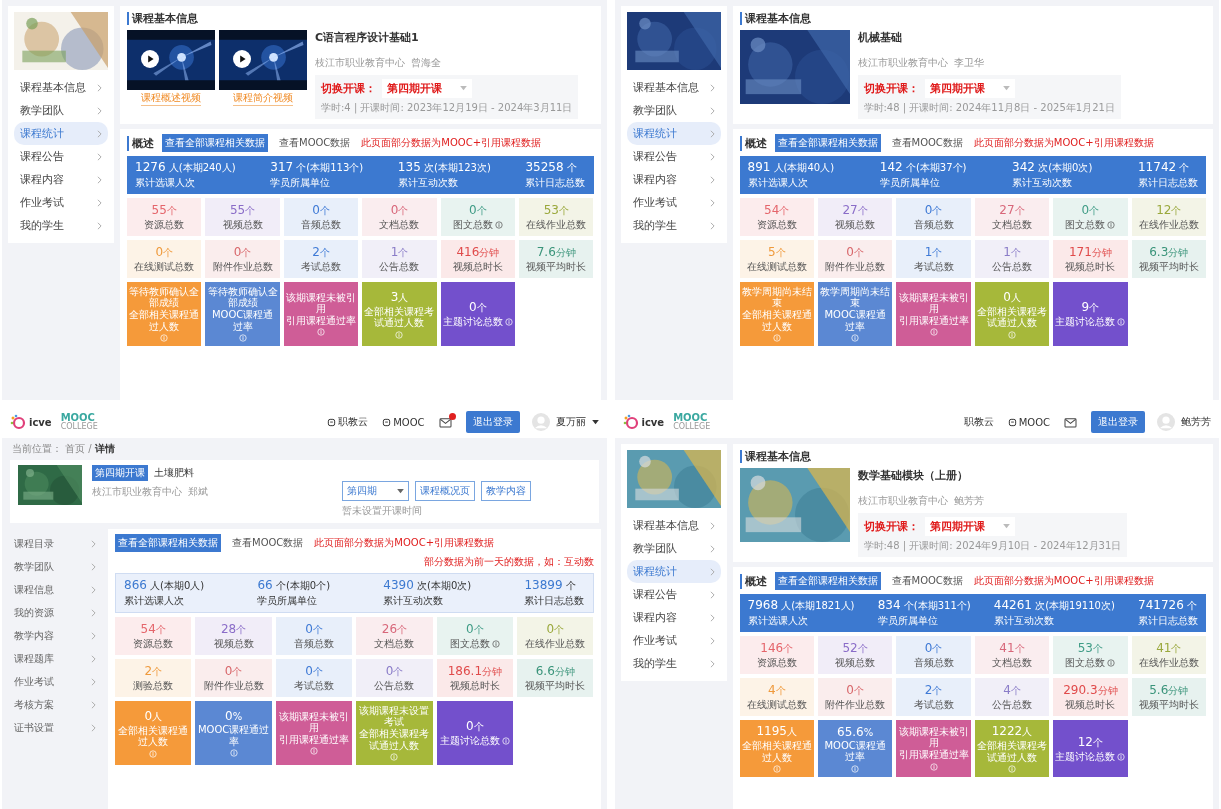 The image size is (1221, 809). What do you see at coordinates (55, 613) in the screenshot?
I see `sidebar-item: 我的资源` at bounding box center [55, 613].